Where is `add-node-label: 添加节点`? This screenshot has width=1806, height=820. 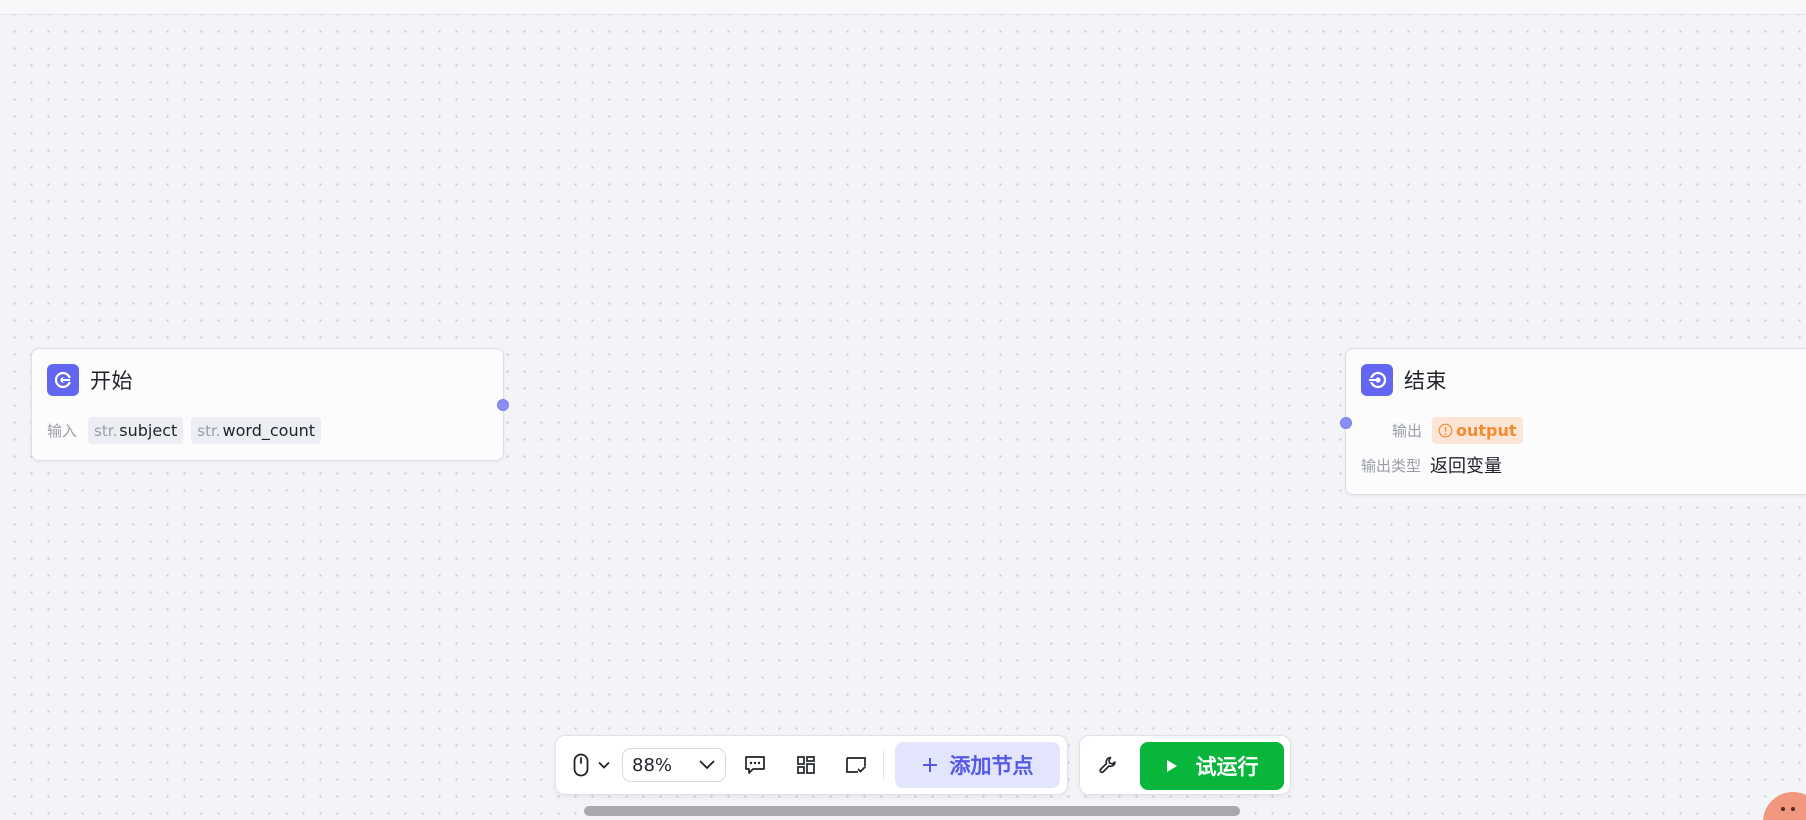
add-node-label: 添加节点 is located at coordinates (991, 766).